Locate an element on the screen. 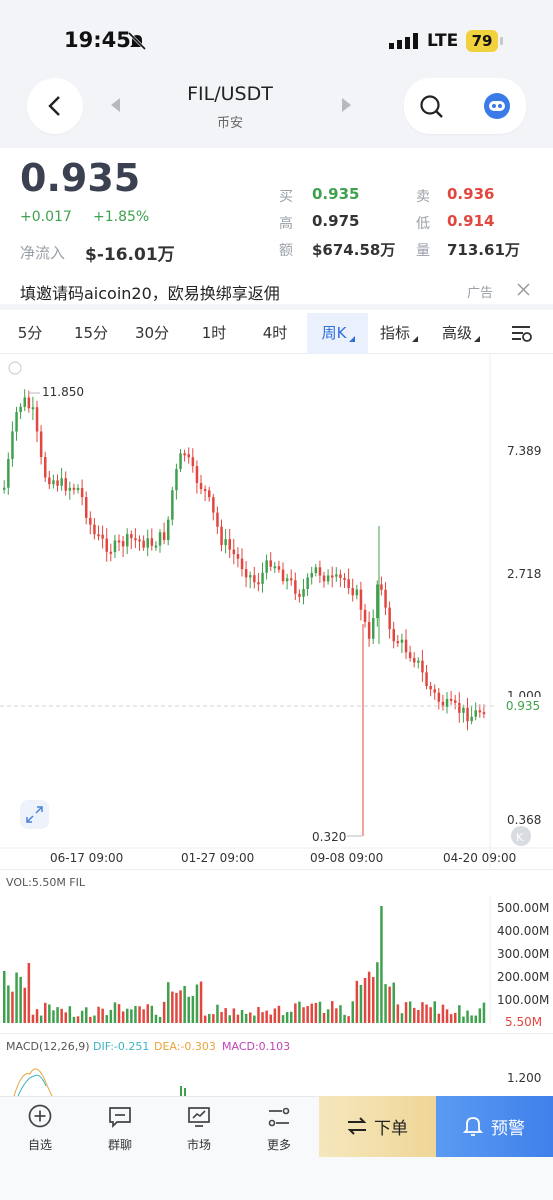 This screenshot has height=1200, width=553. prev-pair-icon is located at coordinates (116, 105).